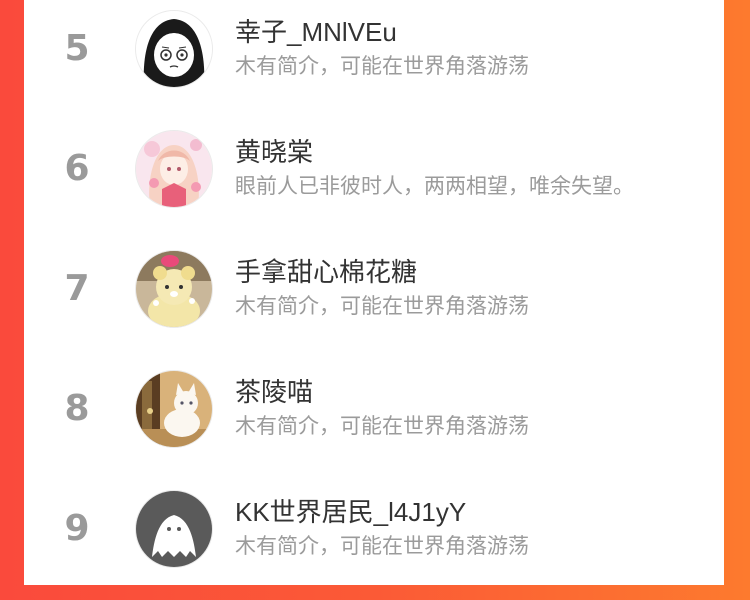 The width and height of the screenshot is (750, 600). What do you see at coordinates (316, 30) in the screenshot?
I see `user-name: 幸子_MNlVEu` at bounding box center [316, 30].